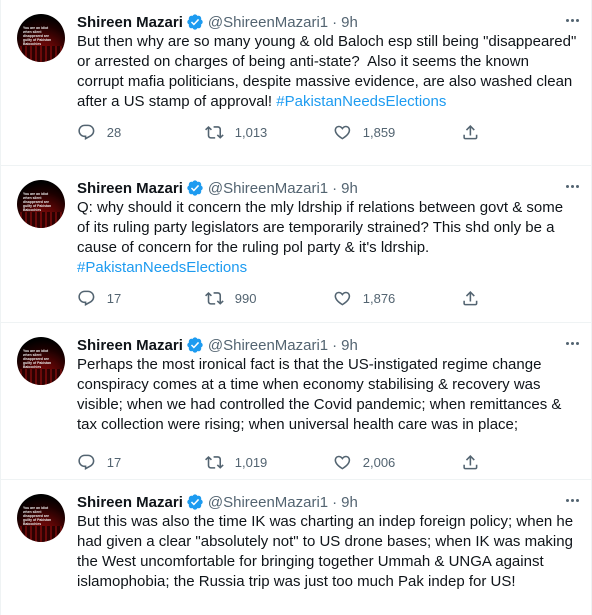 The height and width of the screenshot is (615, 592). I want to click on tweet-actions: 17 1,019 2,006, so click(327, 462).